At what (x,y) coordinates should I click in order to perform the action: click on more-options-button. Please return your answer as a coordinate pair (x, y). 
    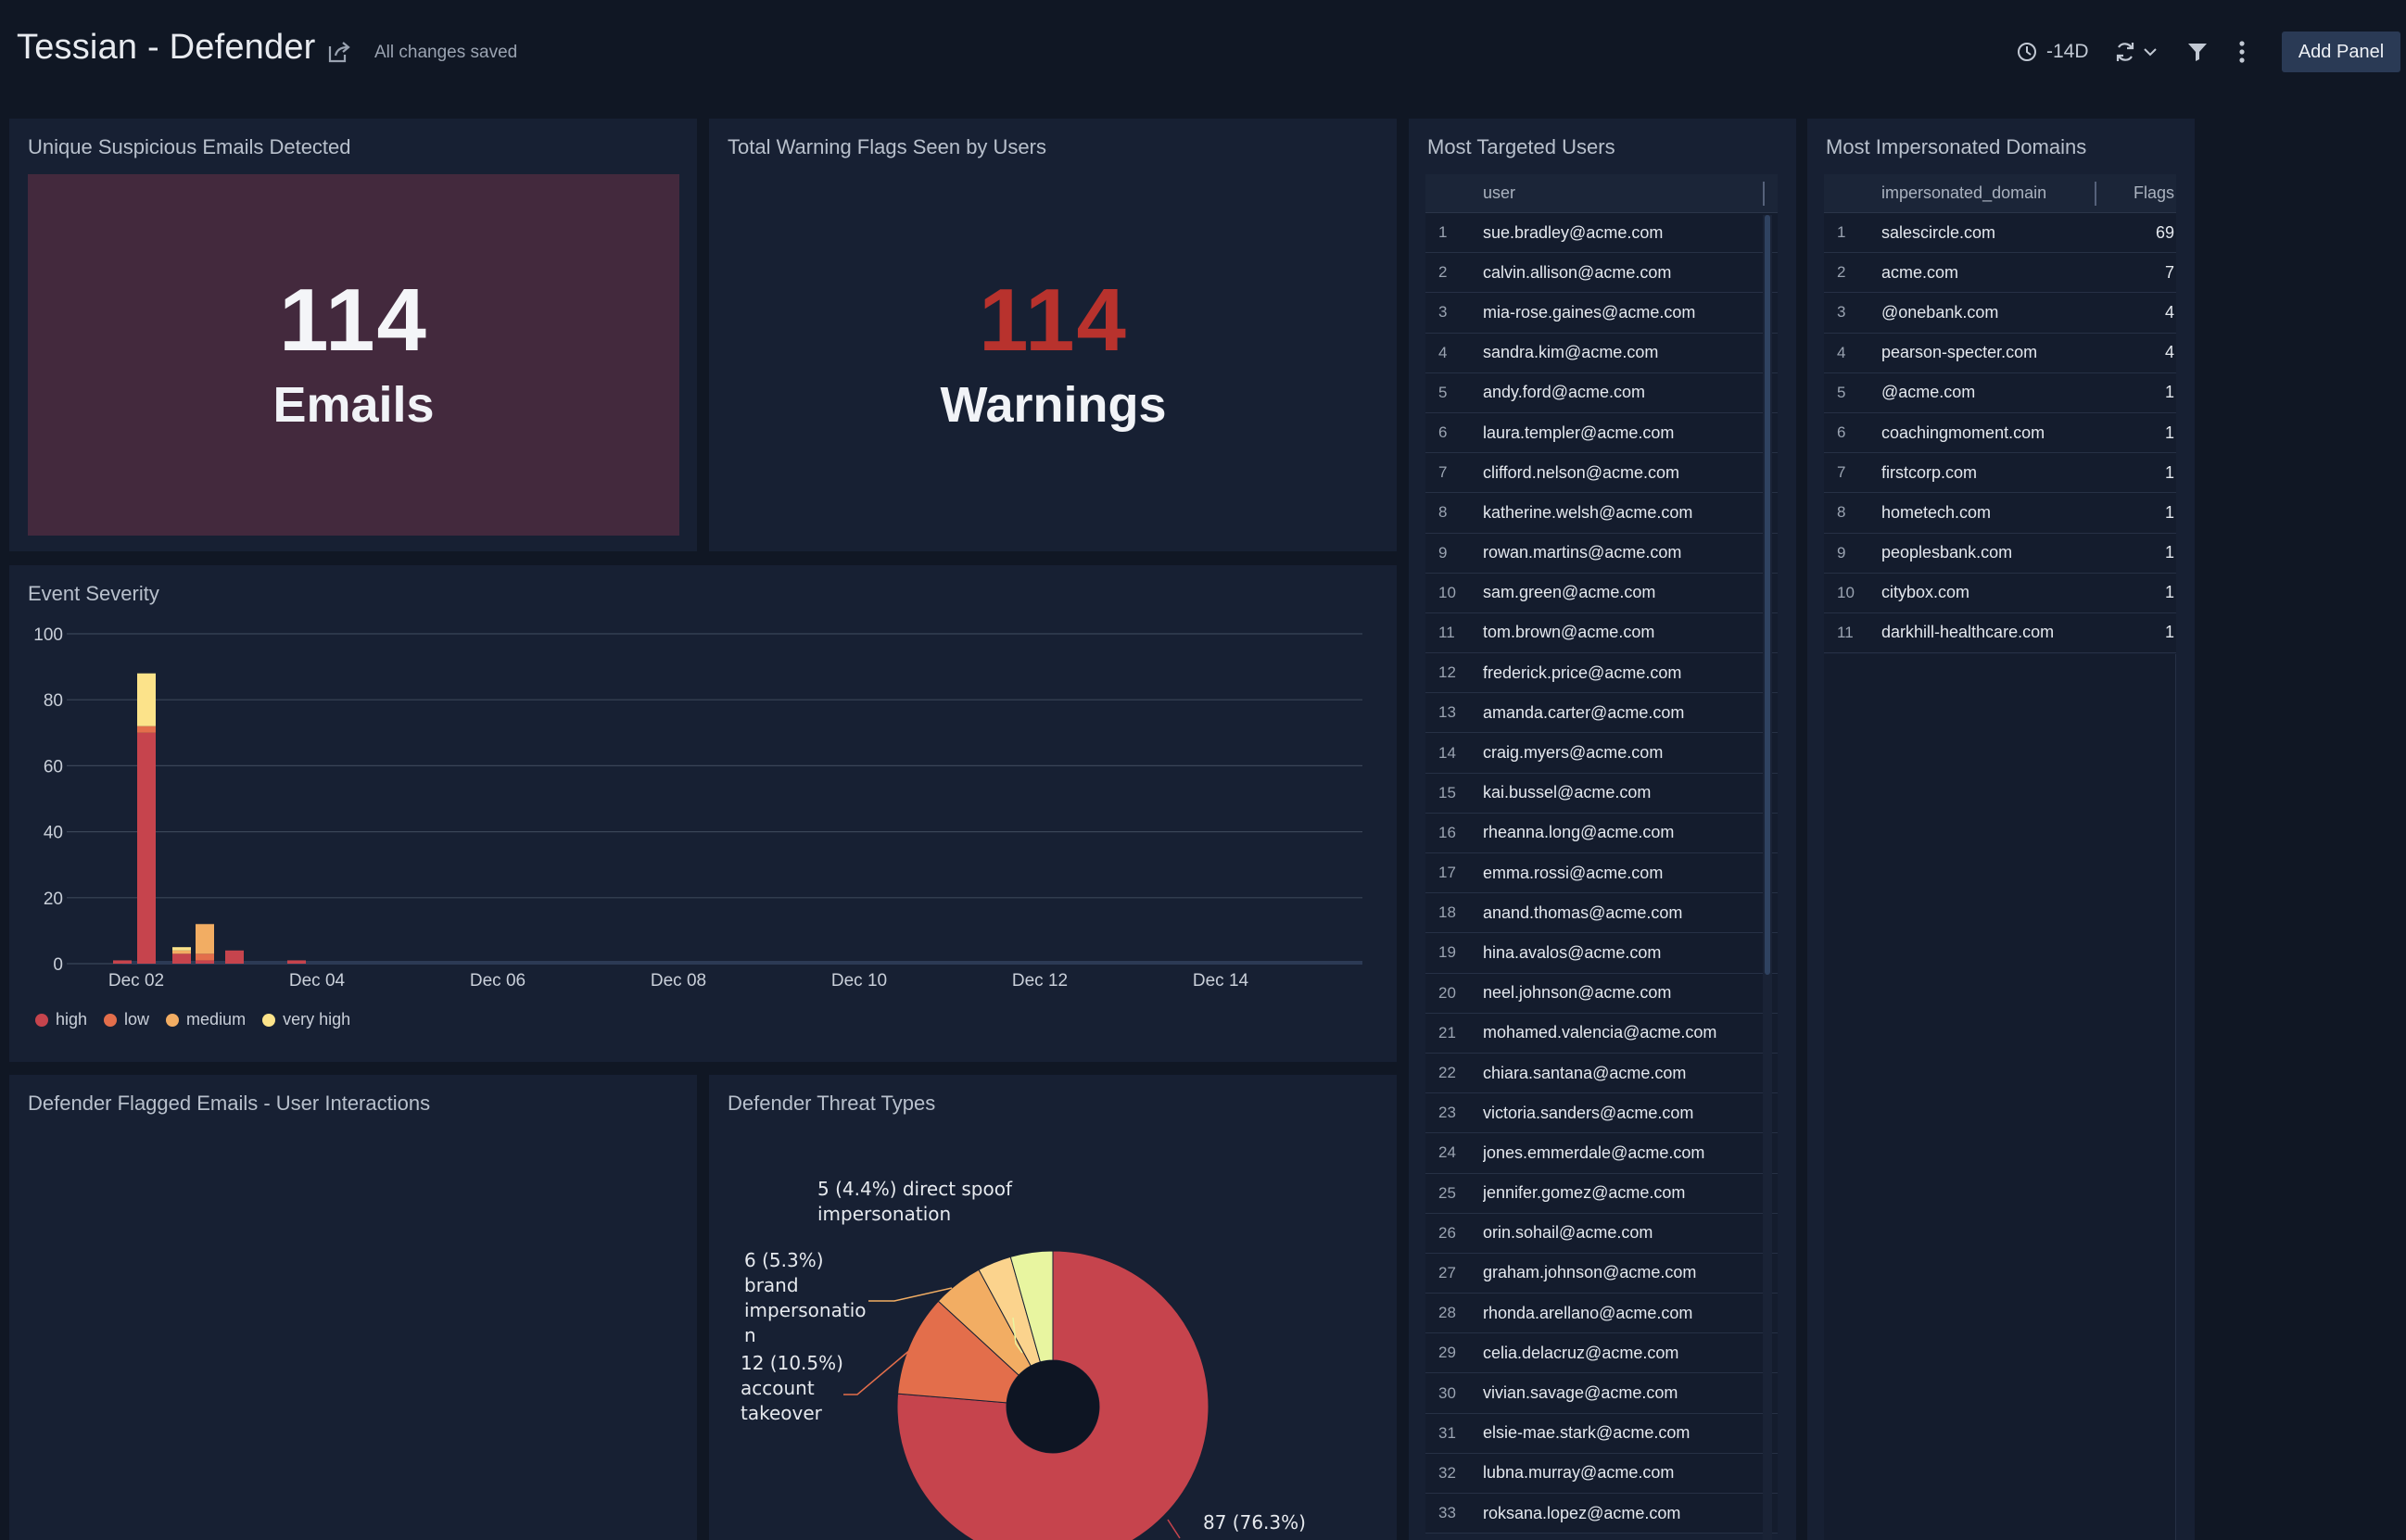
    Looking at the image, I should click on (2241, 52).